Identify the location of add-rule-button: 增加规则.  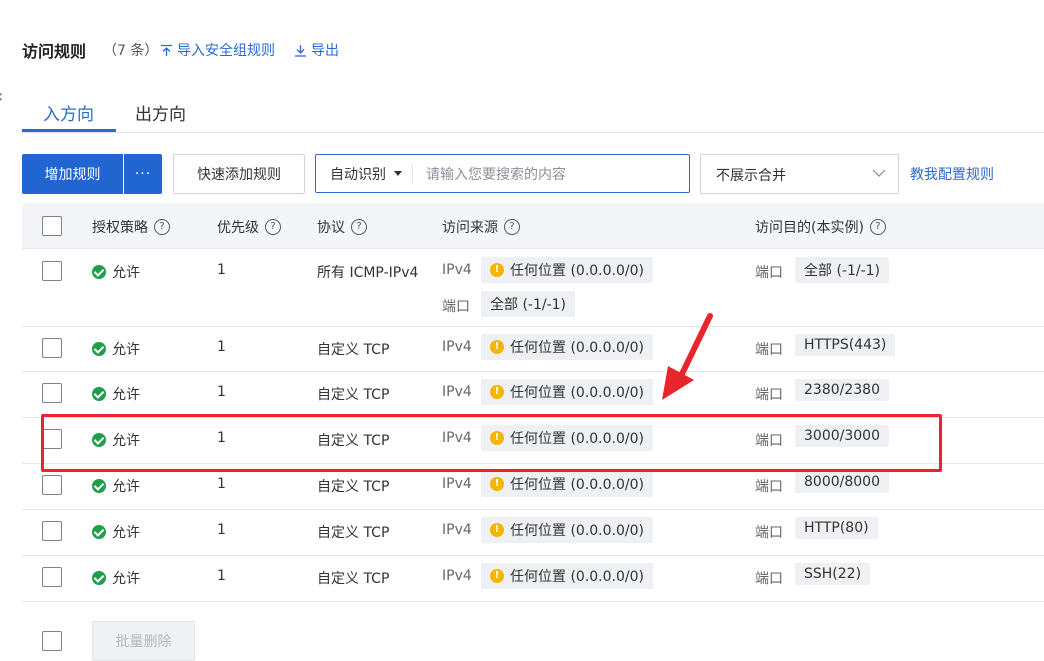
(72, 174).